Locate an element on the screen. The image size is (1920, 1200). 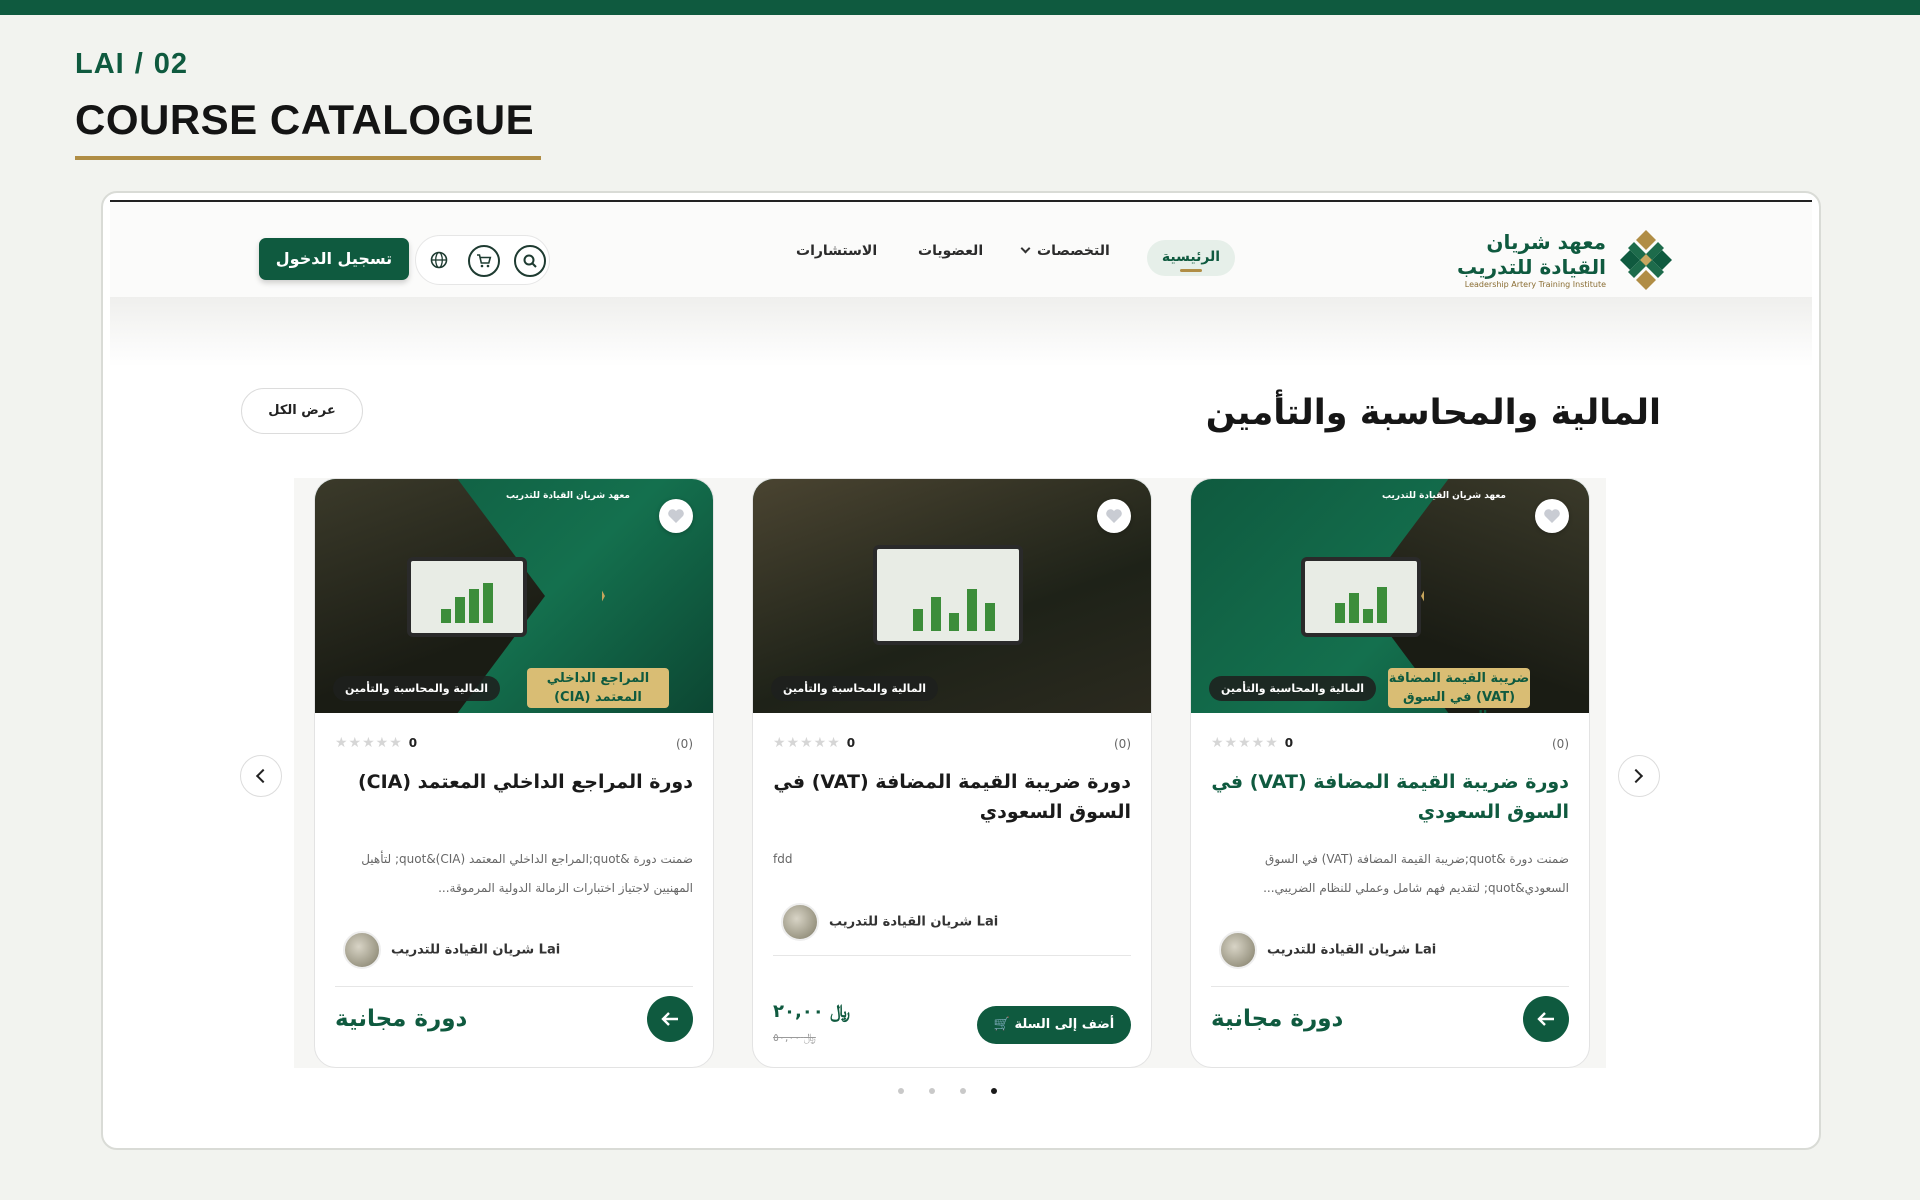
nav-item-consultations: الاستشارات is located at coordinates (836, 251).